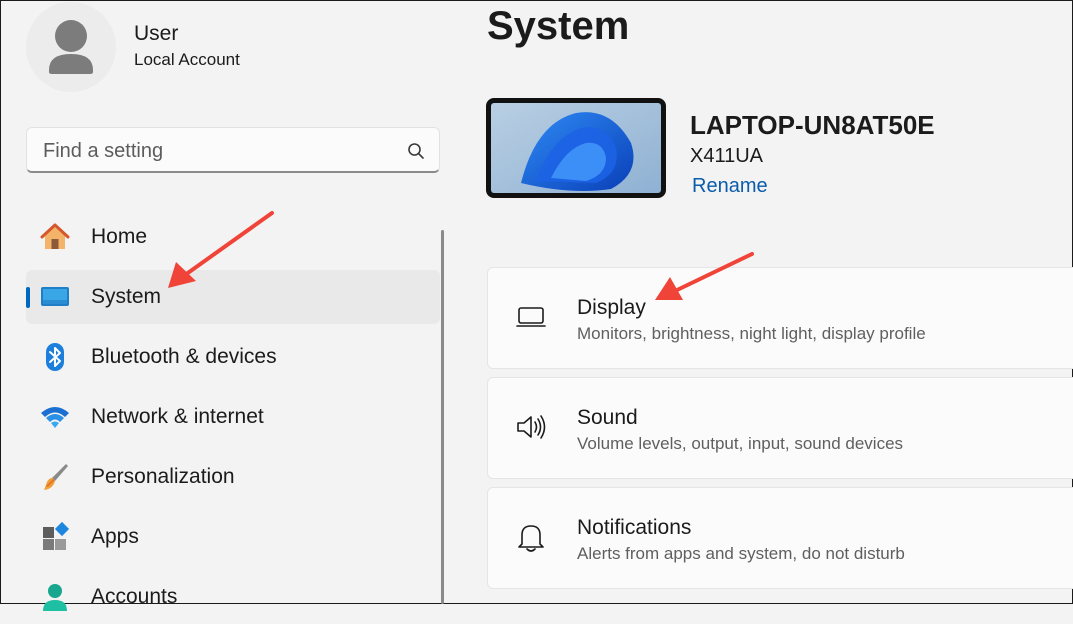  I want to click on card-title: Sound, so click(607, 417).